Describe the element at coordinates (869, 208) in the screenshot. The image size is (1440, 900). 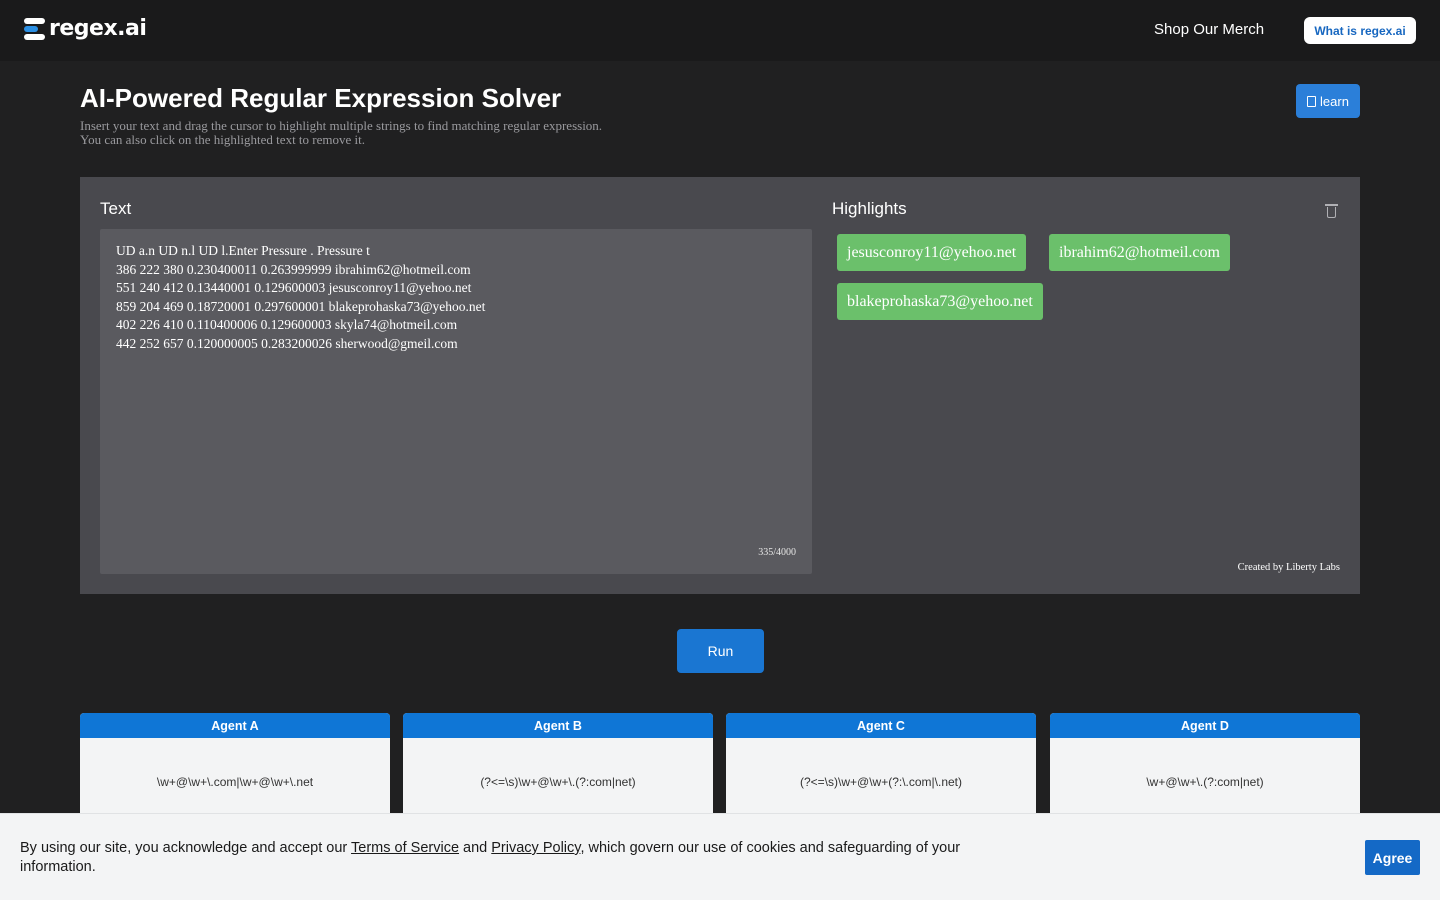
I see `highlights-label: Highlights` at that location.